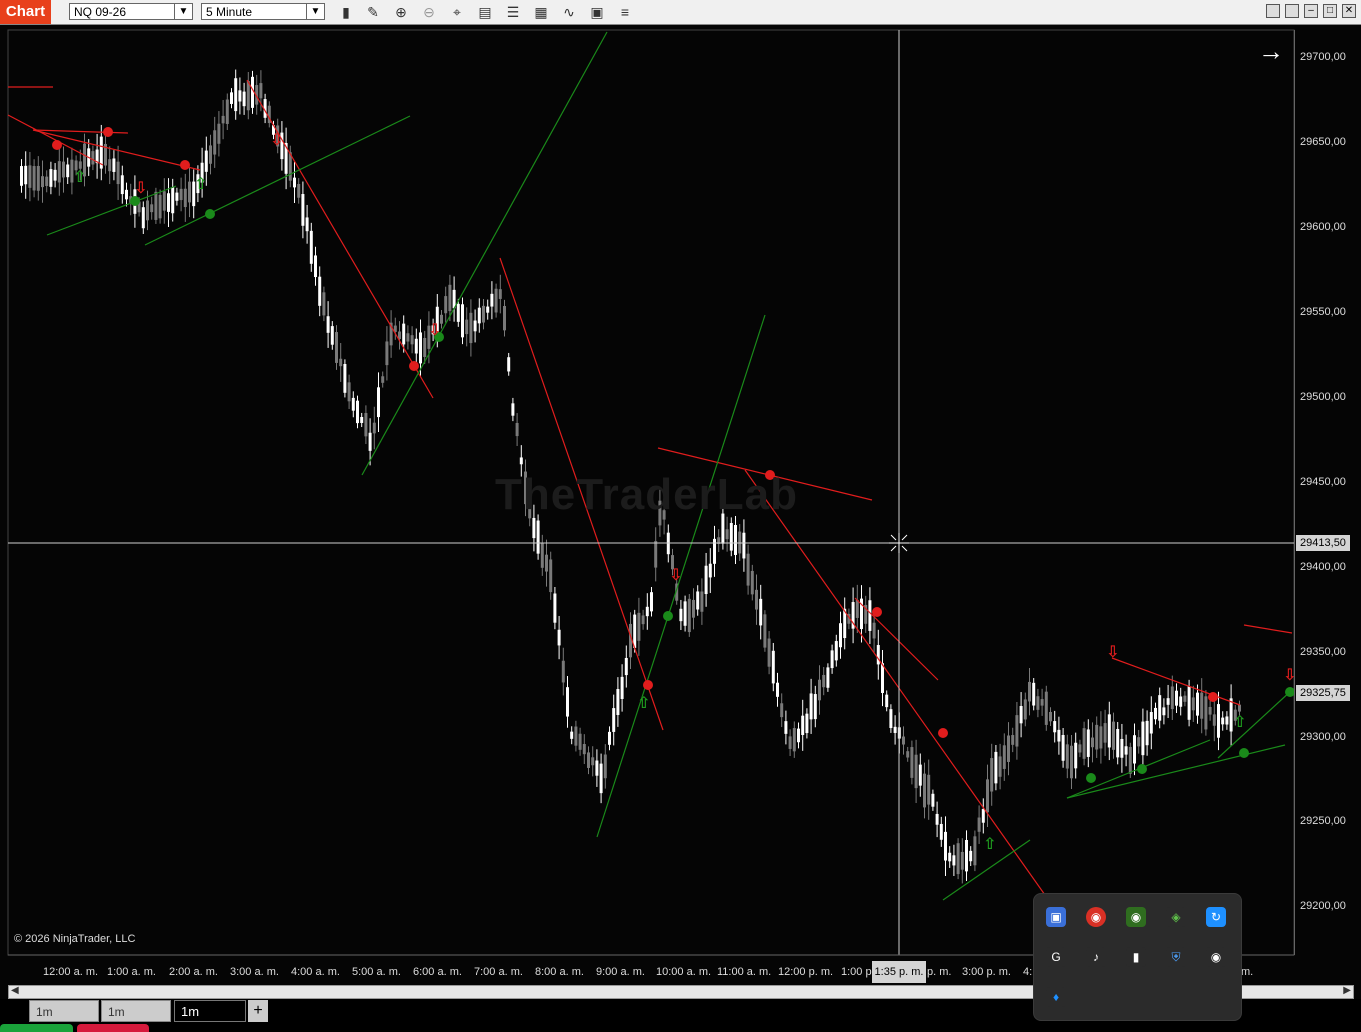 This screenshot has height=1032, width=1361. What do you see at coordinates (1323, 693) in the screenshot?
I see `last-price-tag: 29325,75` at bounding box center [1323, 693].